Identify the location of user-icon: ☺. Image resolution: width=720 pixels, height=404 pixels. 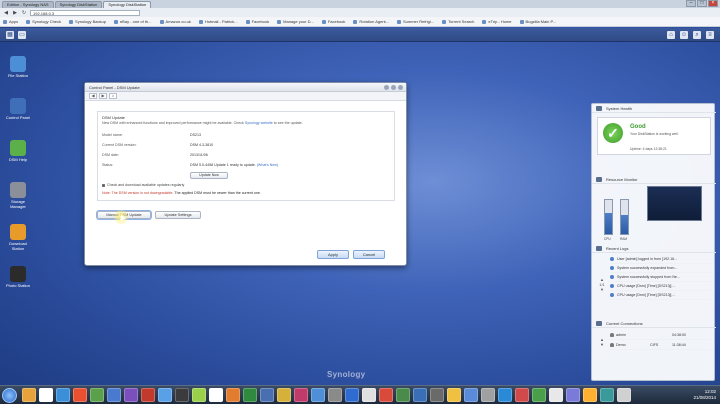
(684, 35).